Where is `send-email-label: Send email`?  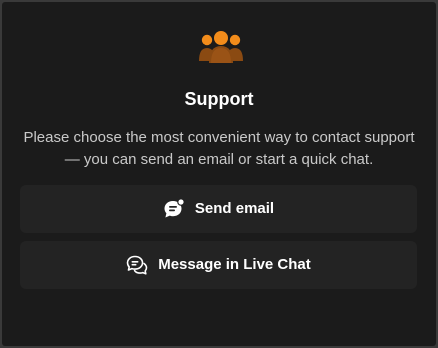
send-email-label: Send email is located at coordinates (234, 208).